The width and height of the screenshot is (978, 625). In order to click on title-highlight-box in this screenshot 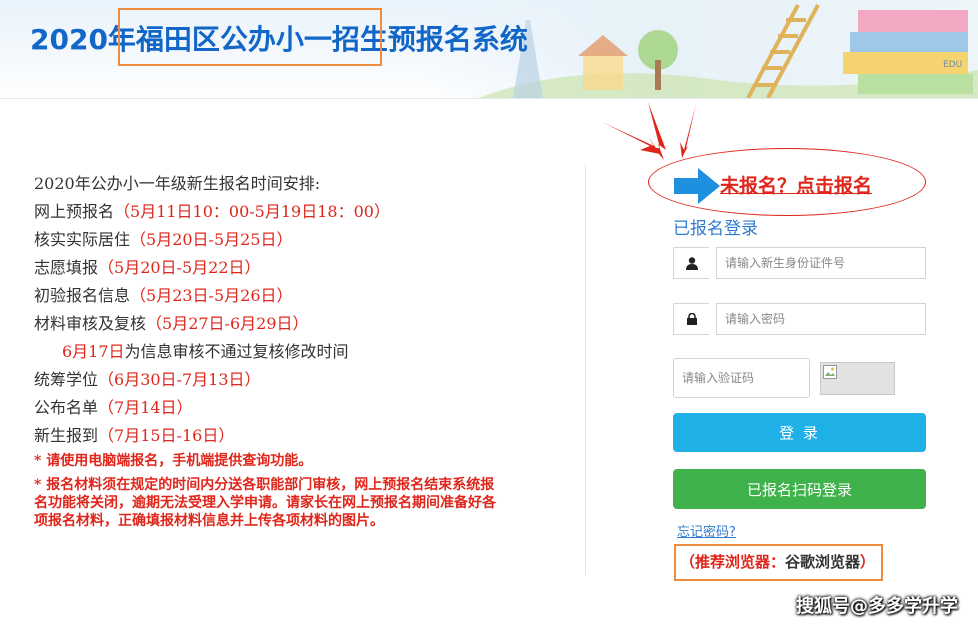, I will do `click(250, 37)`.